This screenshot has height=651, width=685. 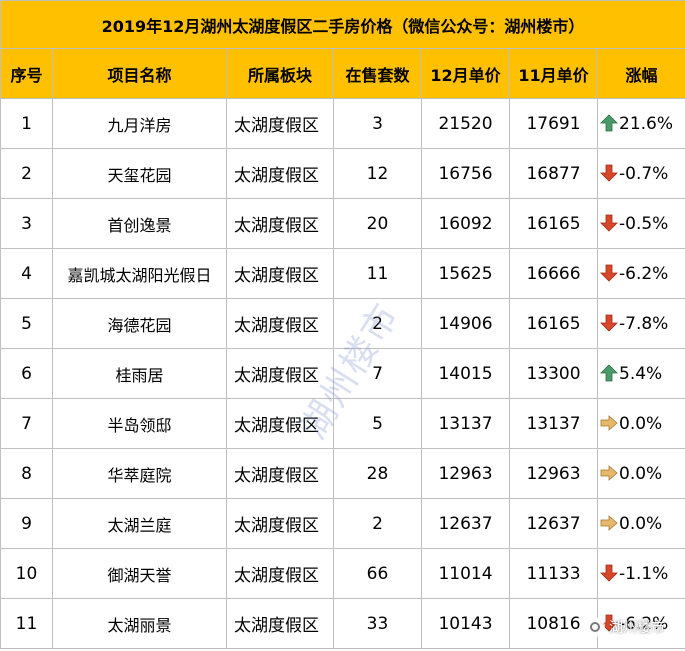 What do you see at coordinates (553, 523) in the screenshot?
I see `cell-nov-price: 12637` at bounding box center [553, 523].